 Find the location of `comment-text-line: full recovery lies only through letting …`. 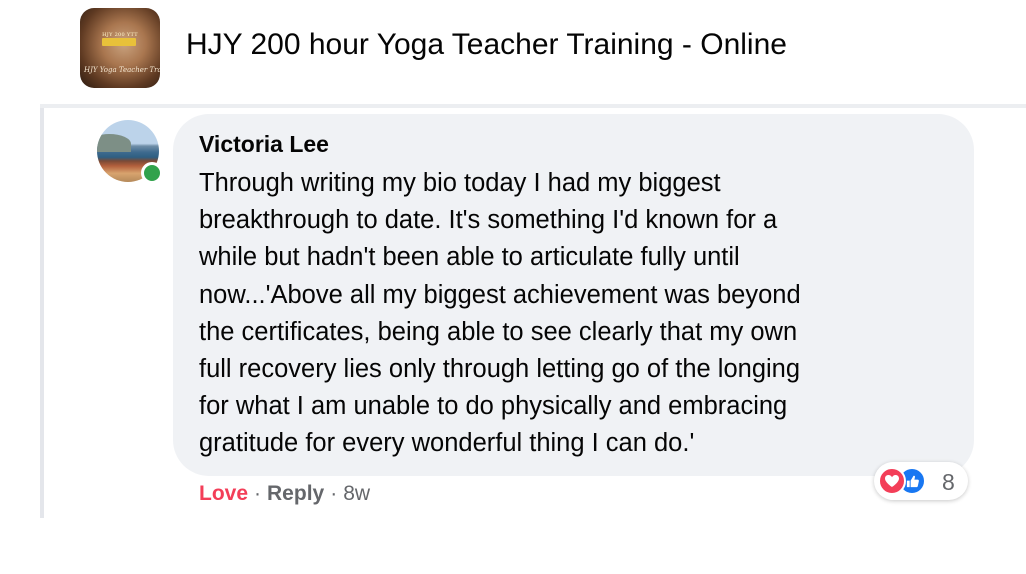

comment-text-line: full recovery lies only through letting … is located at coordinates (500, 369).